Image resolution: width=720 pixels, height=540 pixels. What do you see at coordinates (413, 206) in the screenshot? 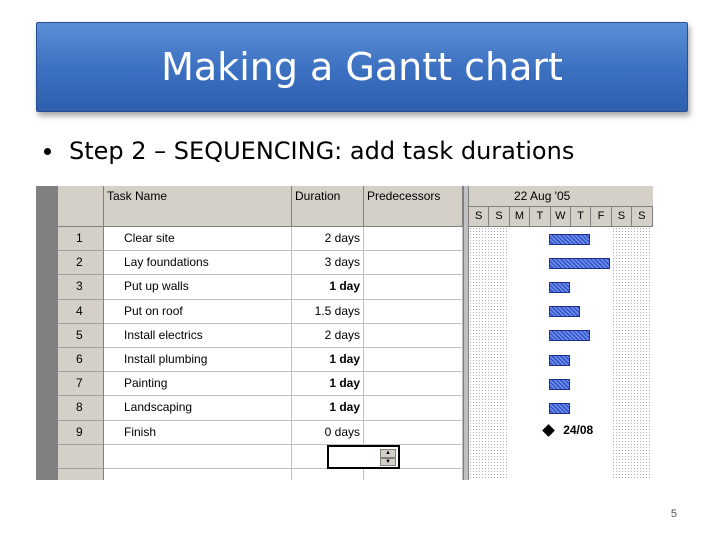
I see `column-header-predecessors: Predecessors` at bounding box center [413, 206].